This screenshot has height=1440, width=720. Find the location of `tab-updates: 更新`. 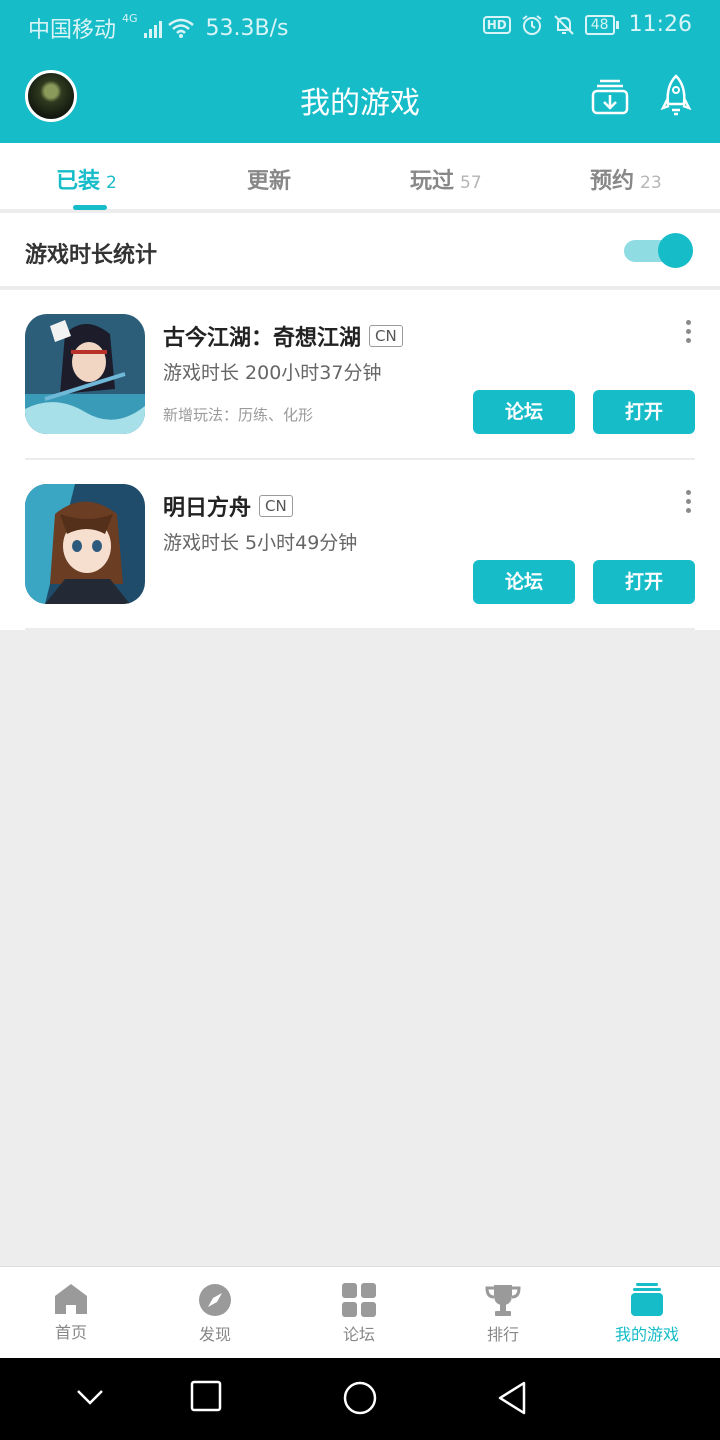

tab-updates: 更新 is located at coordinates (272, 179).